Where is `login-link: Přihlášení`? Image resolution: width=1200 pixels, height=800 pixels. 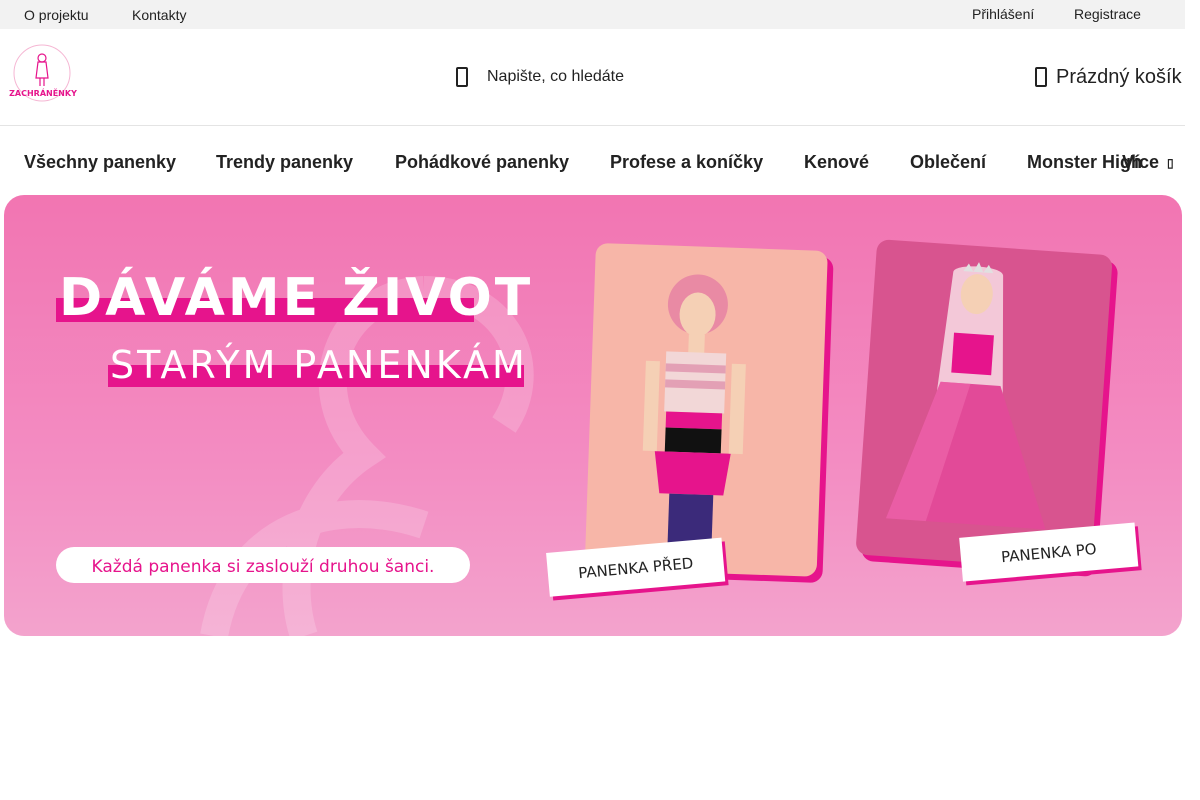 login-link: Přihlášení is located at coordinates (1003, 14).